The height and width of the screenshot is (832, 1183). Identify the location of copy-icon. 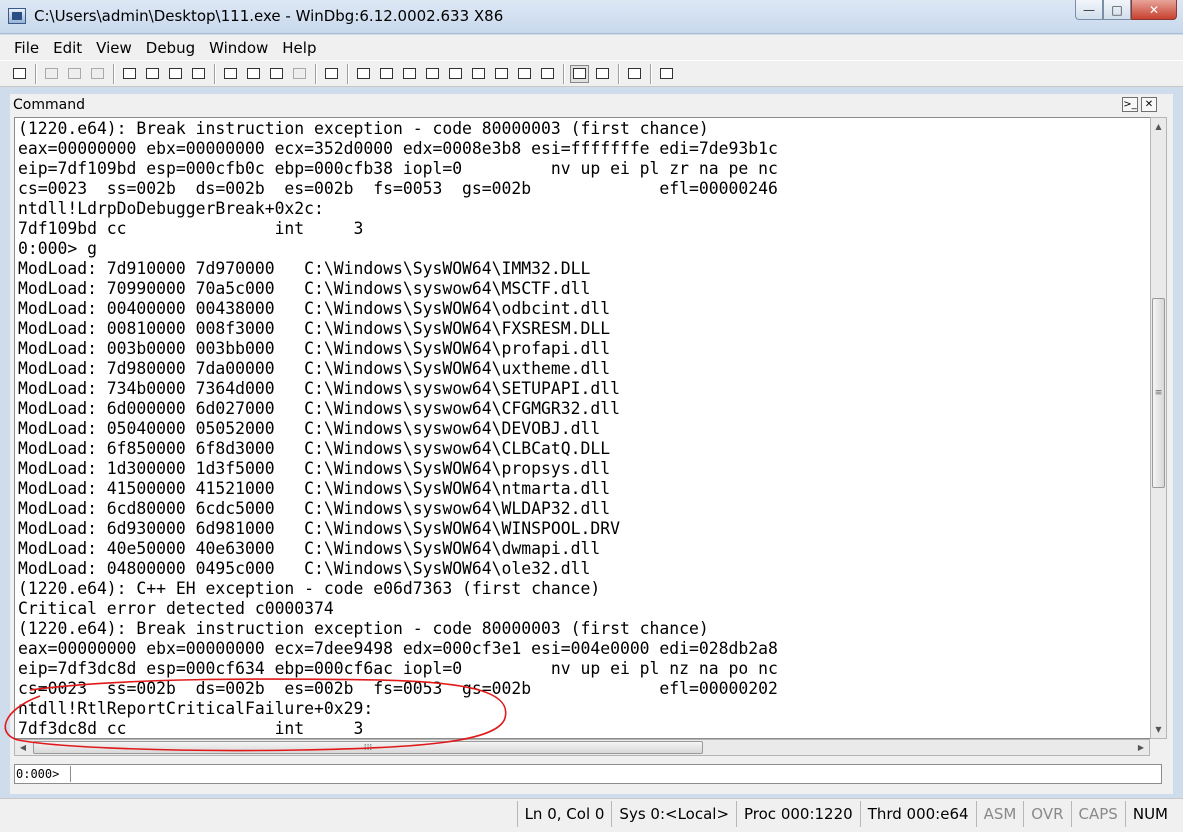
(74, 74).